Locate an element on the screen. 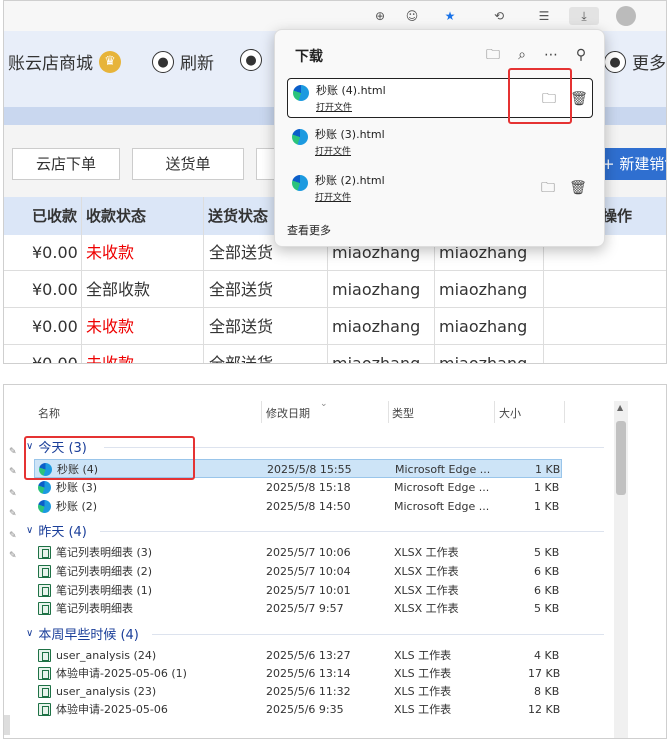 This screenshot has height=741, width=671. col-size: 大小 is located at coordinates (510, 413).